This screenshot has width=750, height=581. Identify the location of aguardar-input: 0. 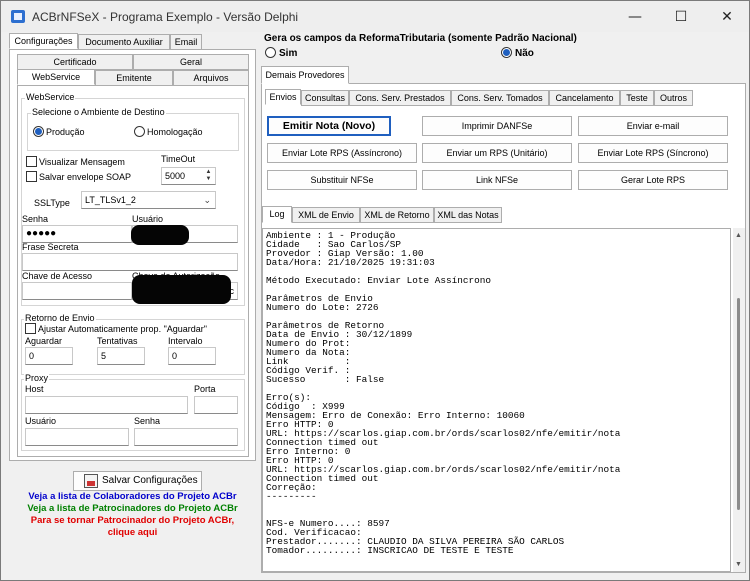
(49, 356).